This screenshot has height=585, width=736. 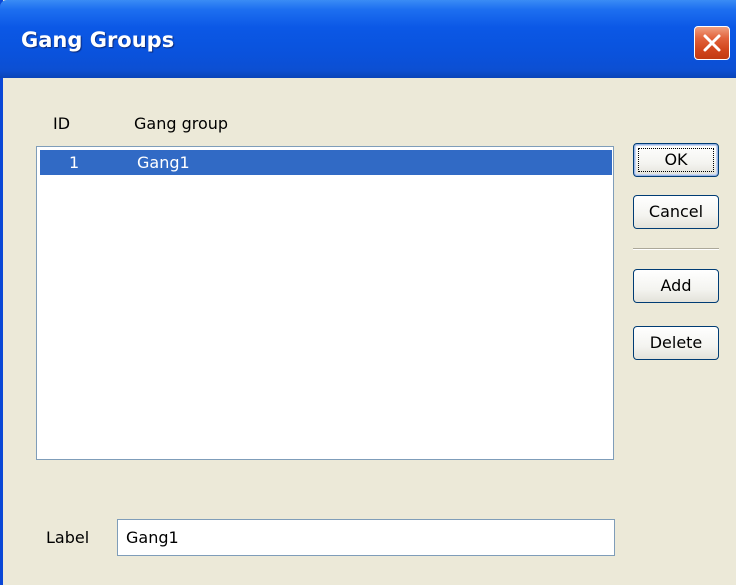 What do you see at coordinates (163, 162) in the screenshot?
I see `row-name: Gang1` at bounding box center [163, 162].